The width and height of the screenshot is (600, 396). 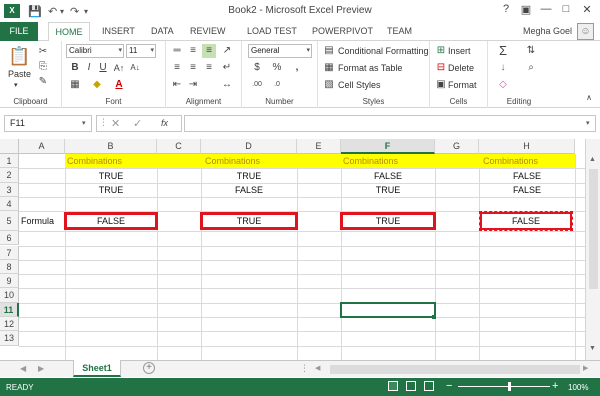 What do you see at coordinates (388, 146) in the screenshot?
I see `column-header-f: F` at bounding box center [388, 146].